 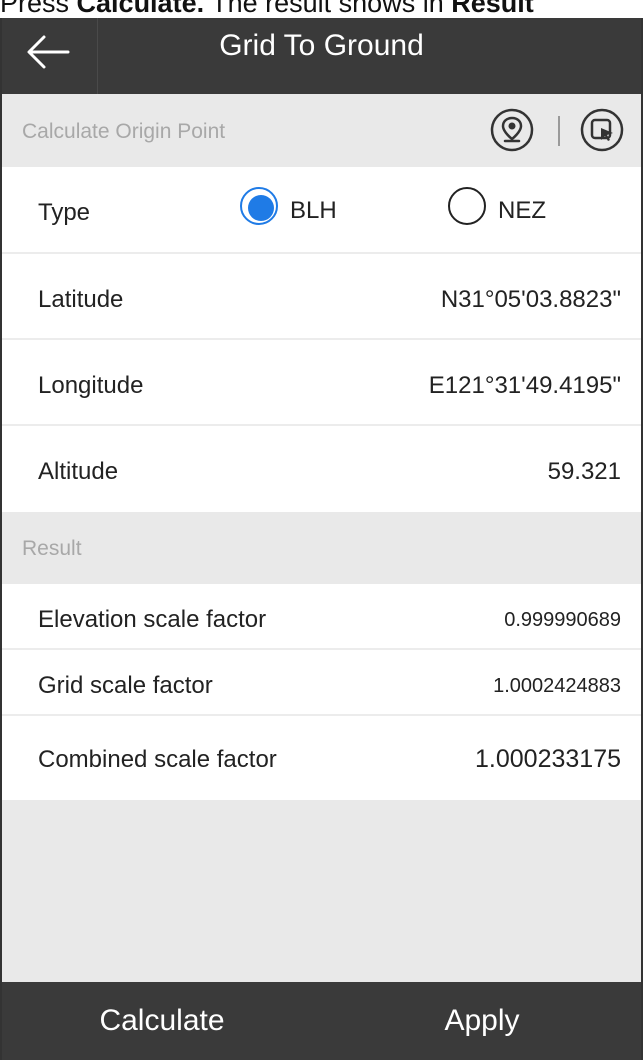 I want to click on select-point-icon, so click(x=602, y=130).